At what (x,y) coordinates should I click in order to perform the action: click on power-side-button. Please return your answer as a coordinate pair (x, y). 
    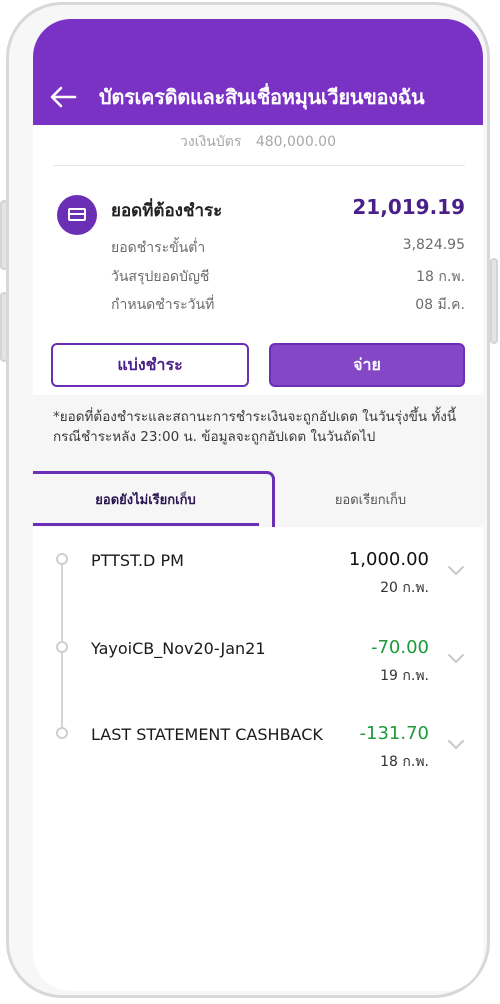
    Looking at the image, I should click on (494, 301).